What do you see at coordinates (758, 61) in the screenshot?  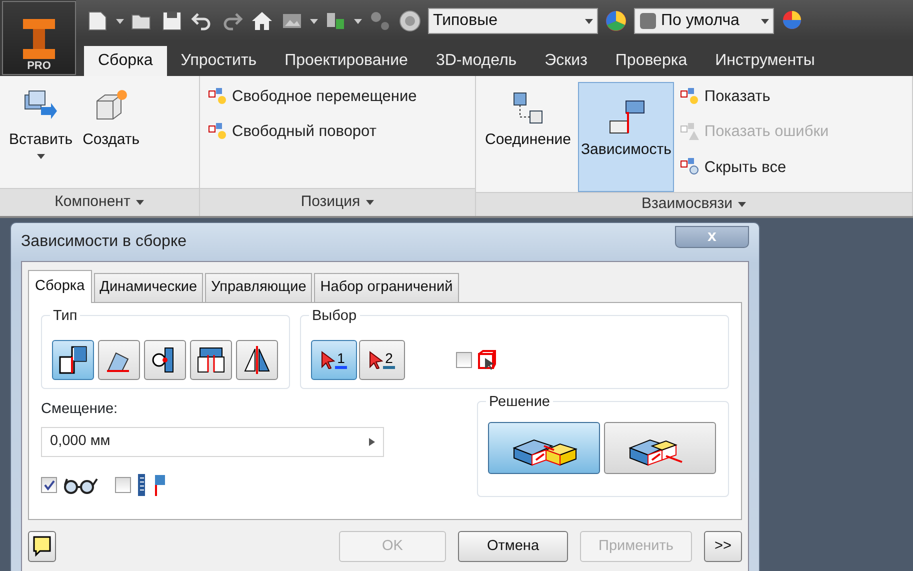 I see `ribbon-tab: Инструменты` at bounding box center [758, 61].